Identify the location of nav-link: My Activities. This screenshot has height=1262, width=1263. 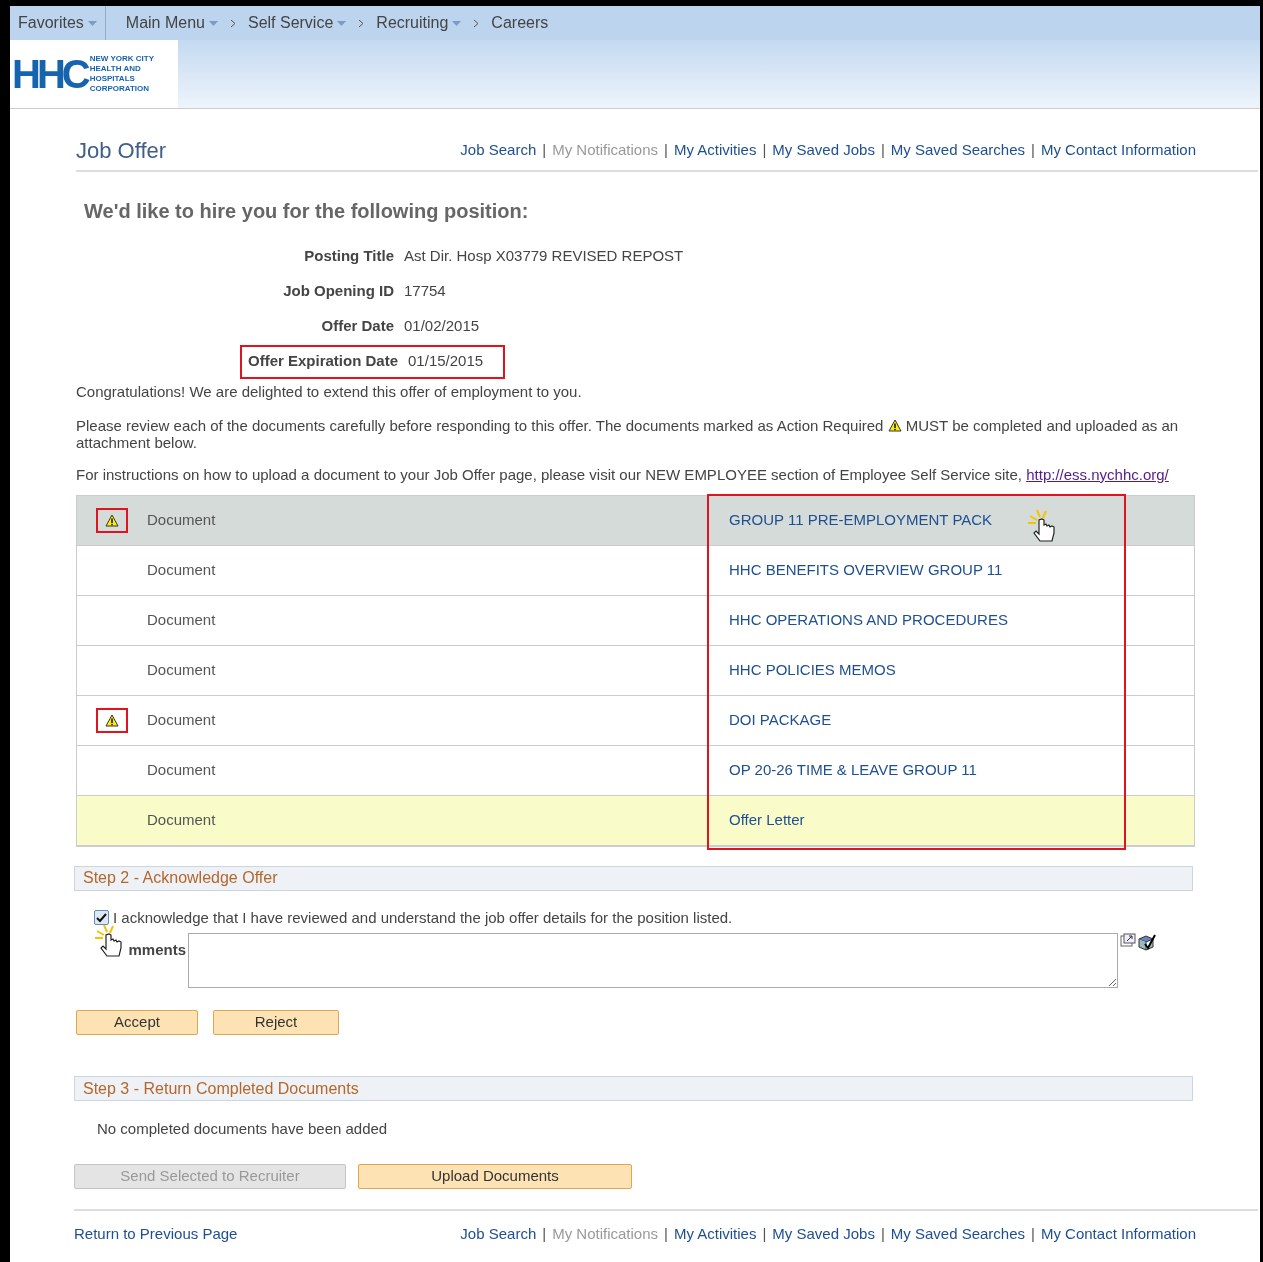
(715, 150).